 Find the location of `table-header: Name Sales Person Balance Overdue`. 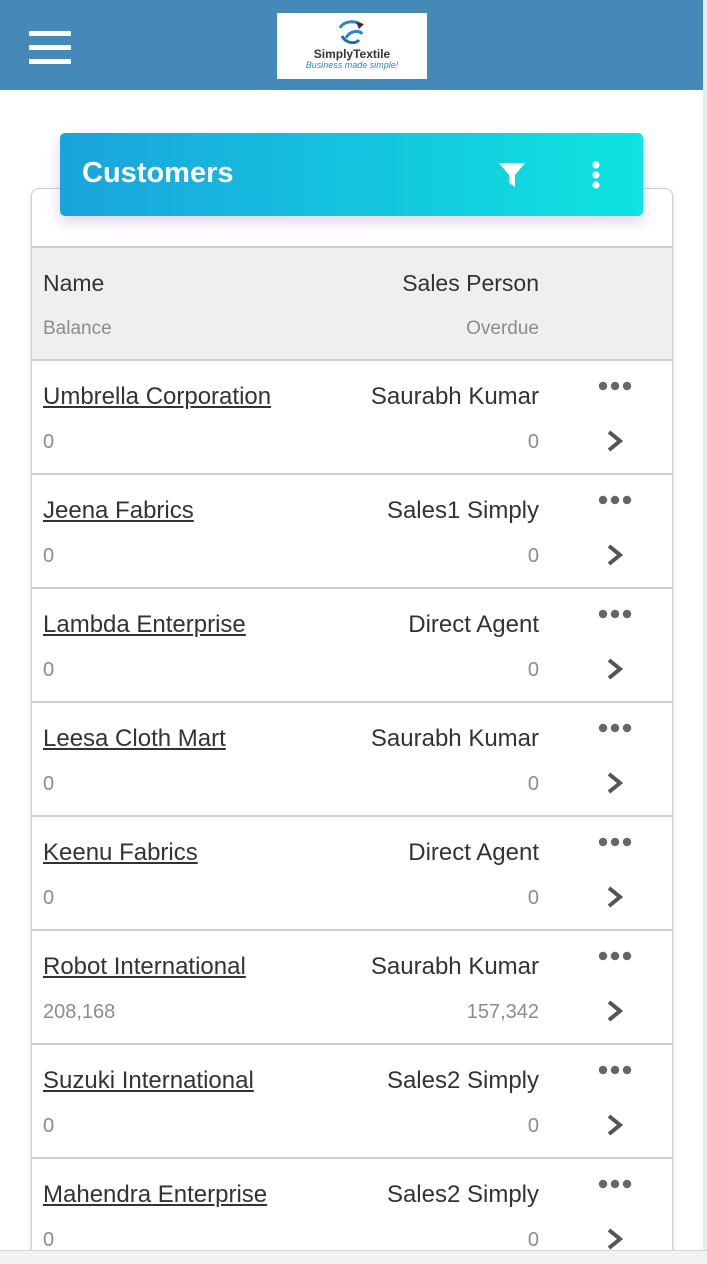

table-header: Name Sales Person Balance Overdue is located at coordinates (352, 303).